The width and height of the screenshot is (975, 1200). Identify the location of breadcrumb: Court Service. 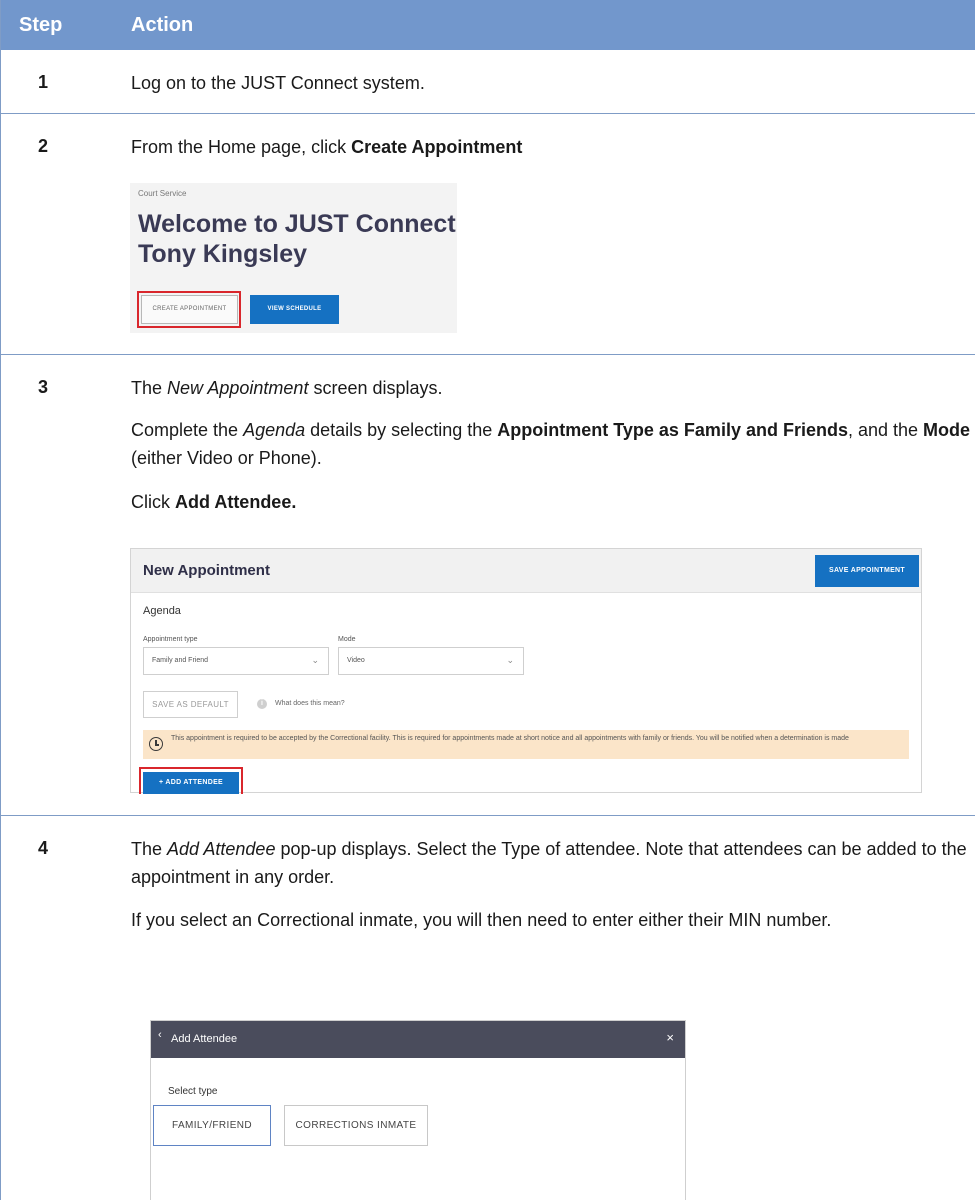
(162, 193).